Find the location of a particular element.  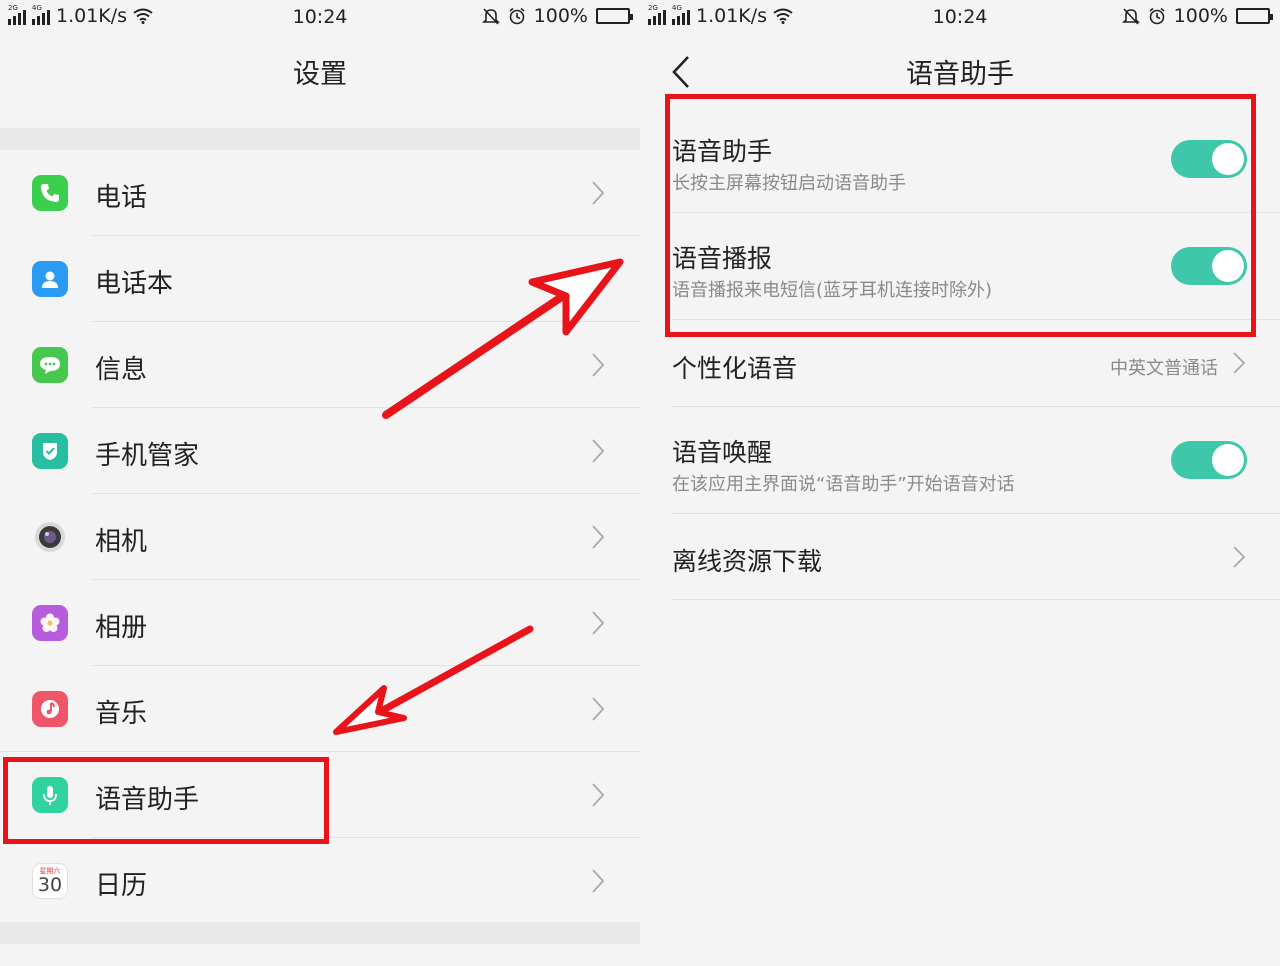

message-icon is located at coordinates (50, 365).